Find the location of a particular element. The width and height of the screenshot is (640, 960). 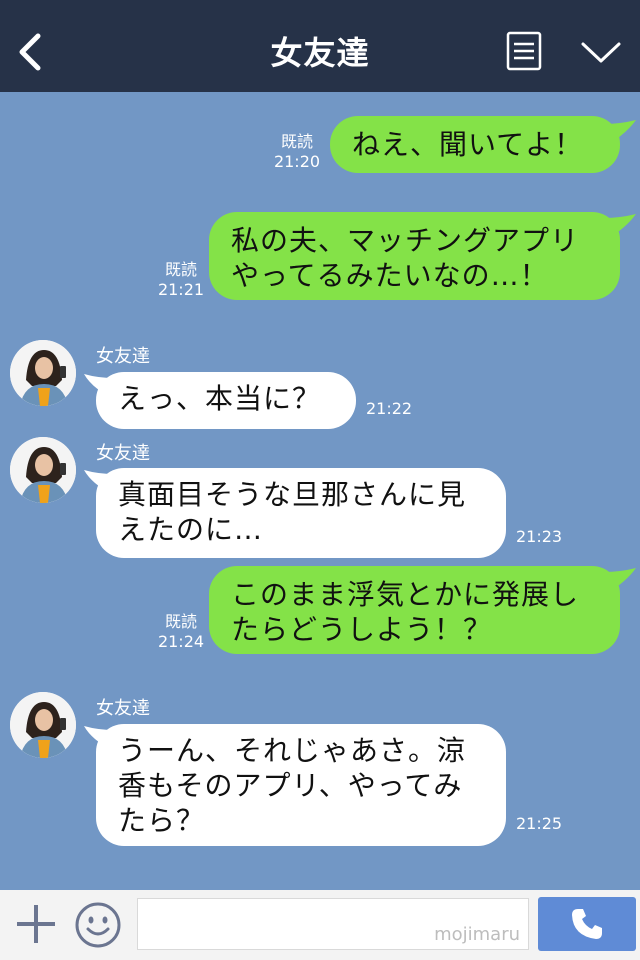

watermark: mojimaru is located at coordinates (477, 934).